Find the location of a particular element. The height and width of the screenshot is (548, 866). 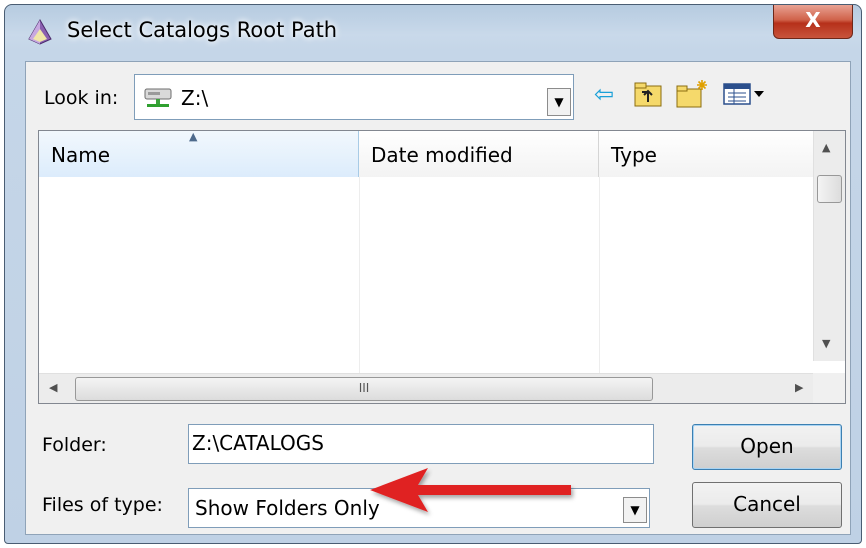

scroll-down-icon: ▼ is located at coordinates (826, 343).